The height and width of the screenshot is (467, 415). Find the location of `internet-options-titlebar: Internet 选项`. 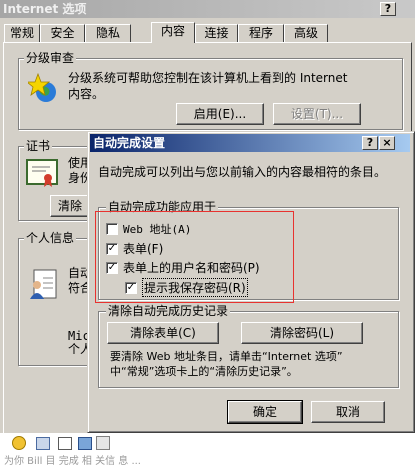

internet-options-titlebar: Internet 选项 is located at coordinates (207, 9).